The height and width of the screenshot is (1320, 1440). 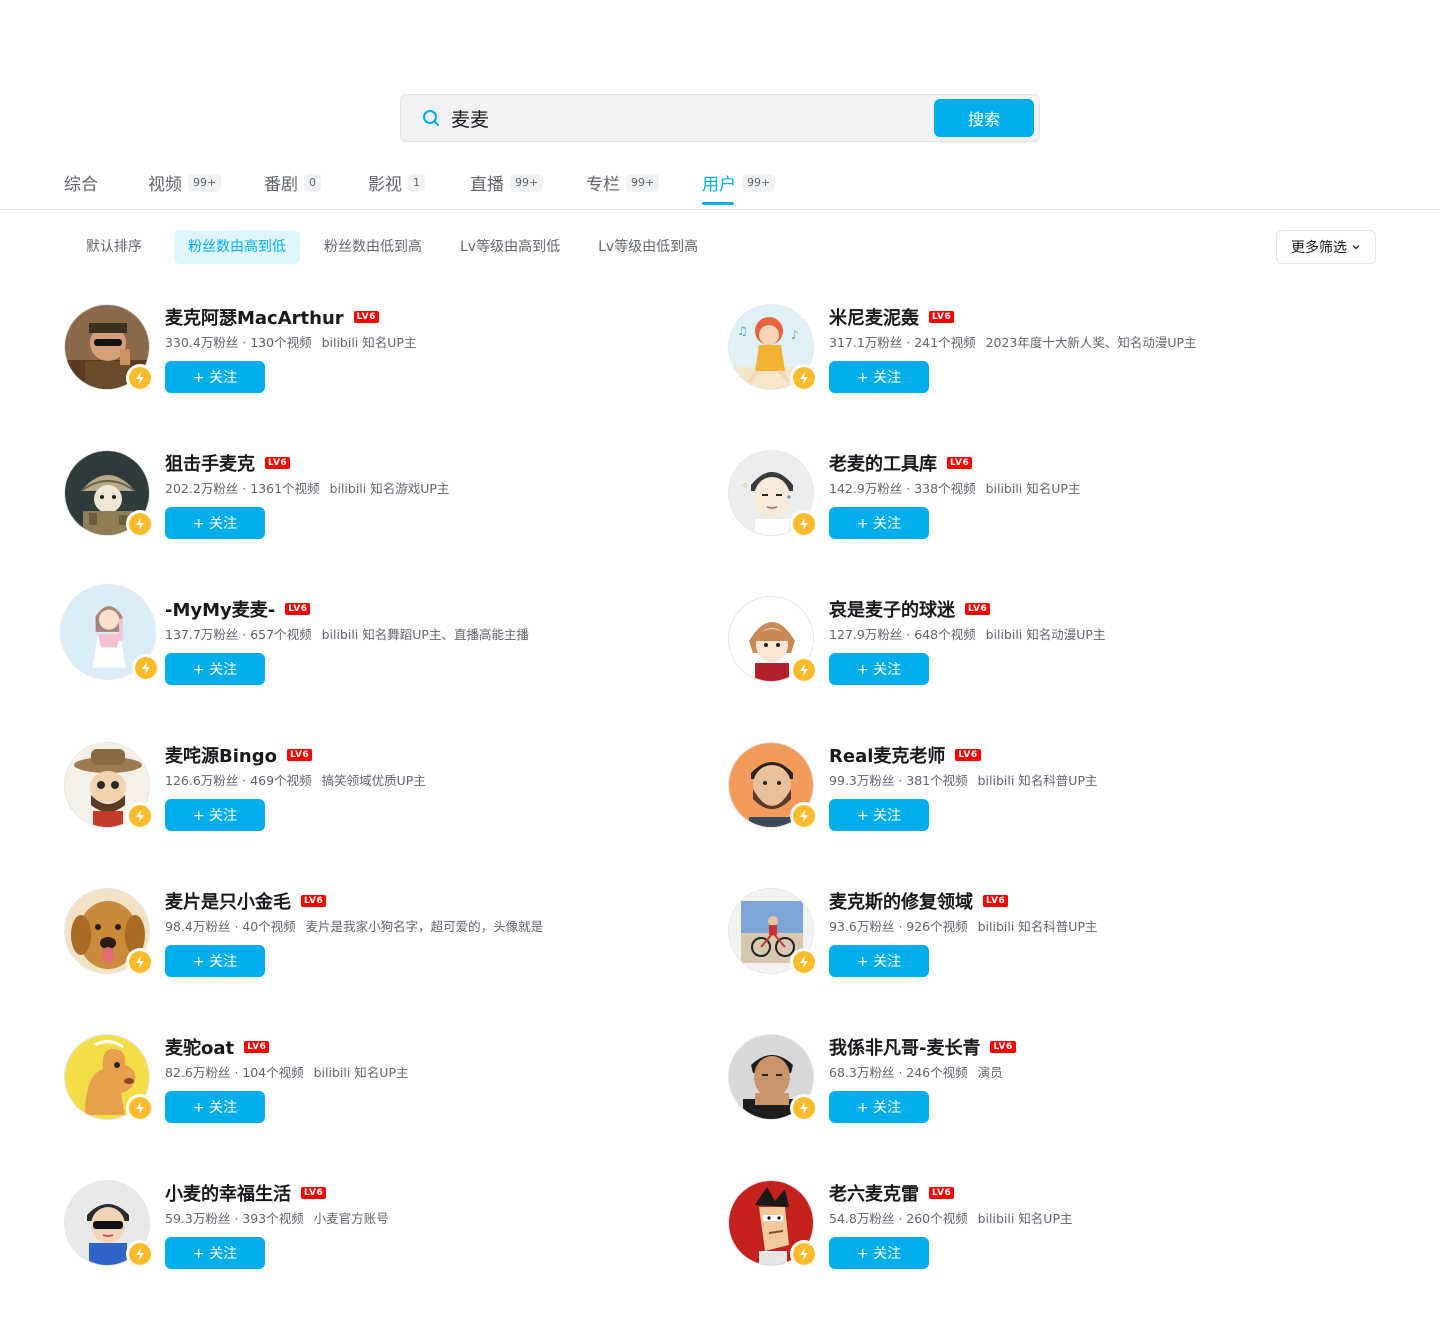 I want to click on user-name: Real麦克老师, so click(x=887, y=755).